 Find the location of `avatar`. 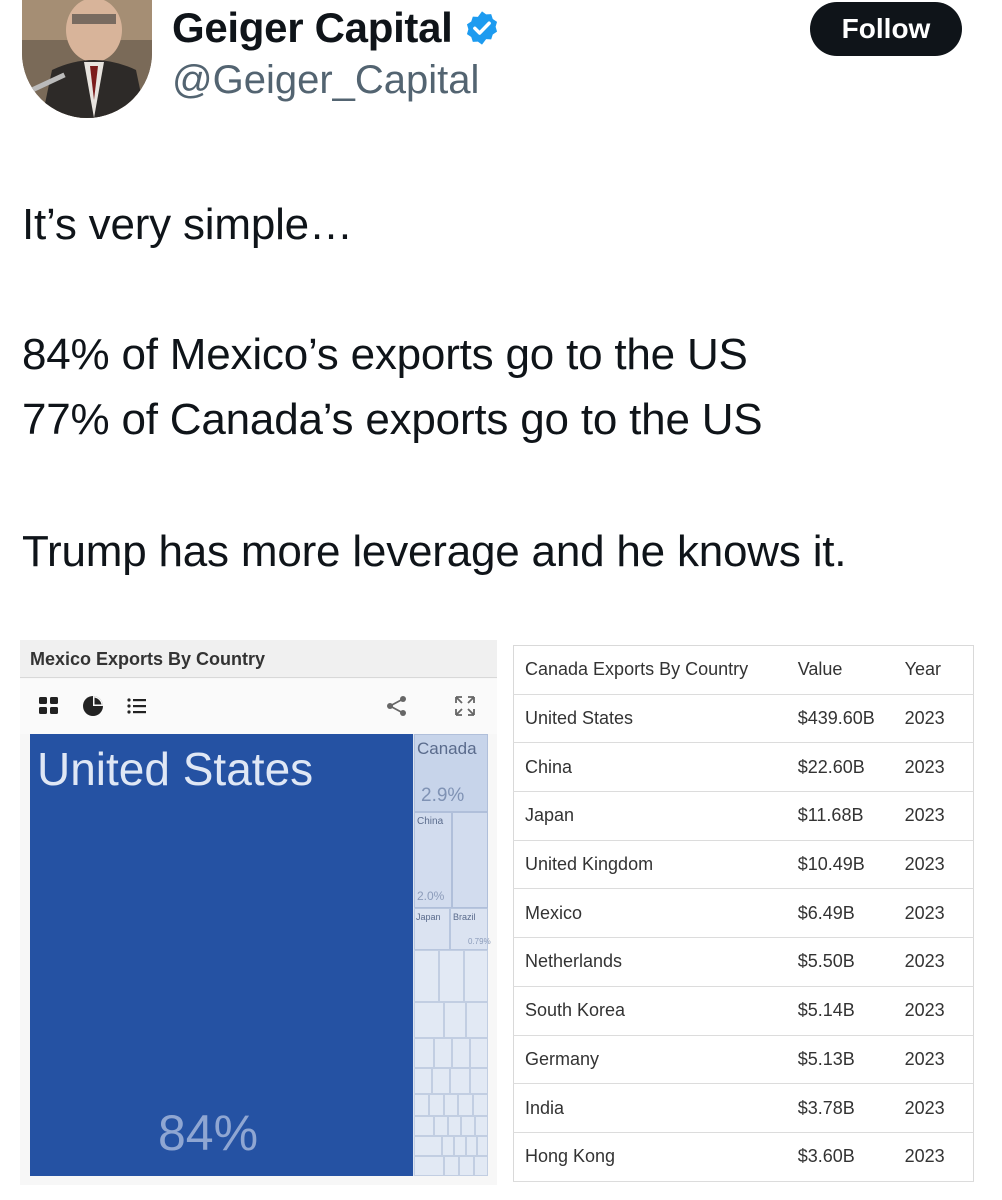

avatar is located at coordinates (87, 59).